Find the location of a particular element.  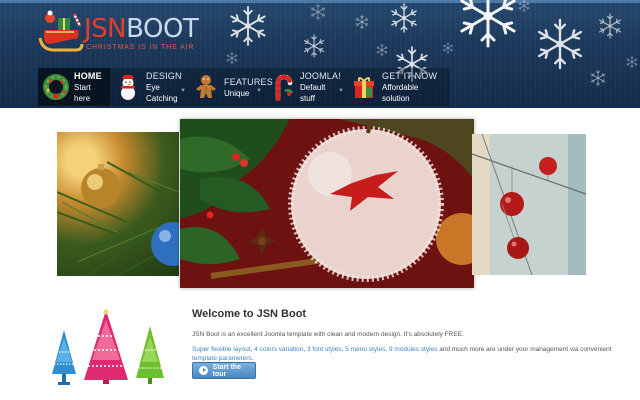

blue-tree is located at coordinates (64, 357).